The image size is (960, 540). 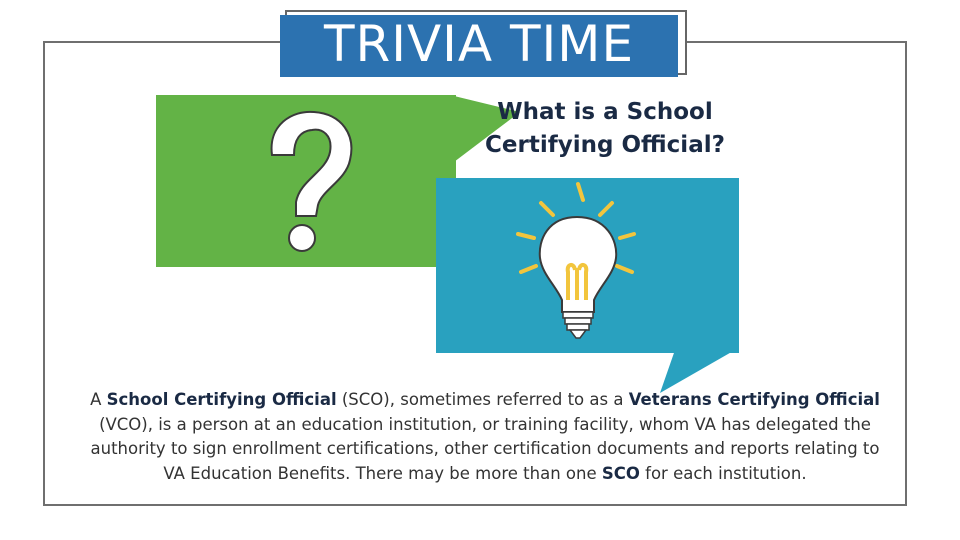 I want to click on trivia-question: What is a School Certifying Official?, so click(x=605, y=128).